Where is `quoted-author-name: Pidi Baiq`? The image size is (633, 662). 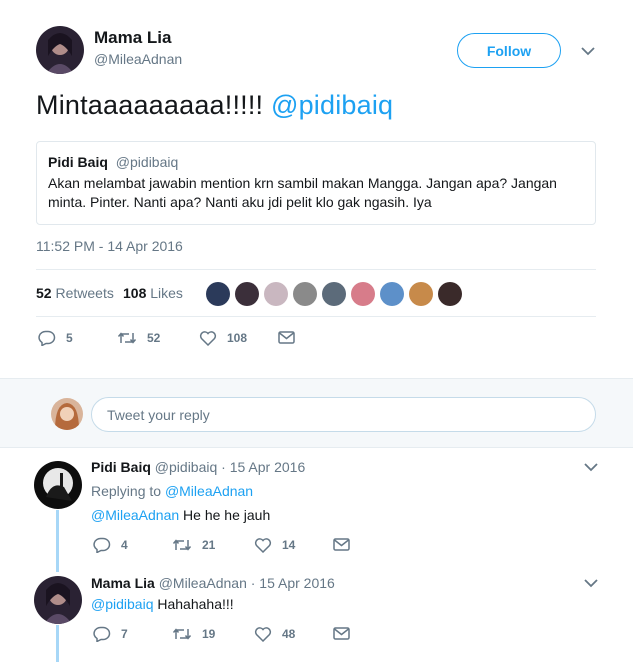
quoted-author-name: Pidi Baiq is located at coordinates (78, 162).